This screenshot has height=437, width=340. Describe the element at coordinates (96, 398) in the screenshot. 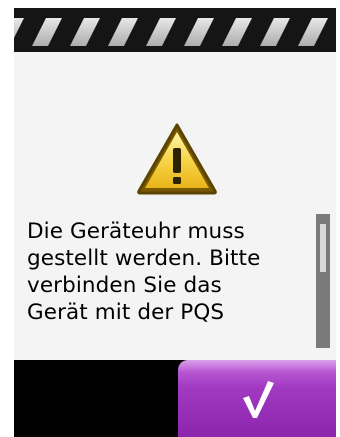

I see `left-softkey-empty` at that location.